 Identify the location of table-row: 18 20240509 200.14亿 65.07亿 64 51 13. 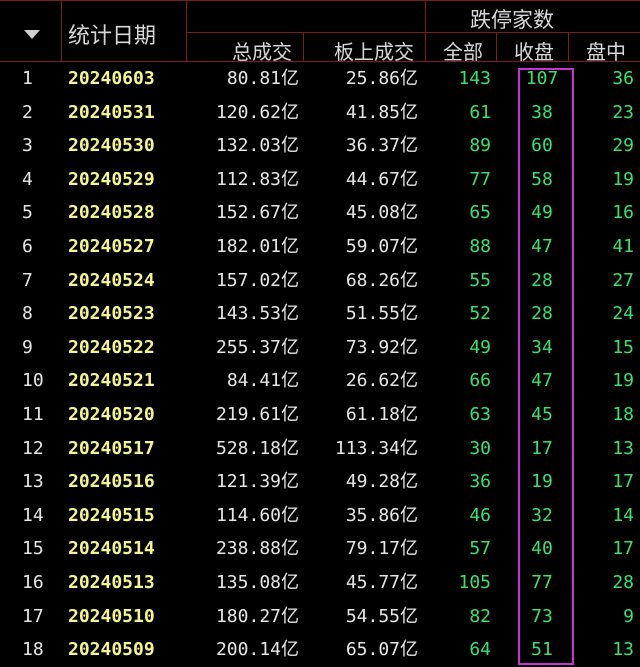
(320, 650).